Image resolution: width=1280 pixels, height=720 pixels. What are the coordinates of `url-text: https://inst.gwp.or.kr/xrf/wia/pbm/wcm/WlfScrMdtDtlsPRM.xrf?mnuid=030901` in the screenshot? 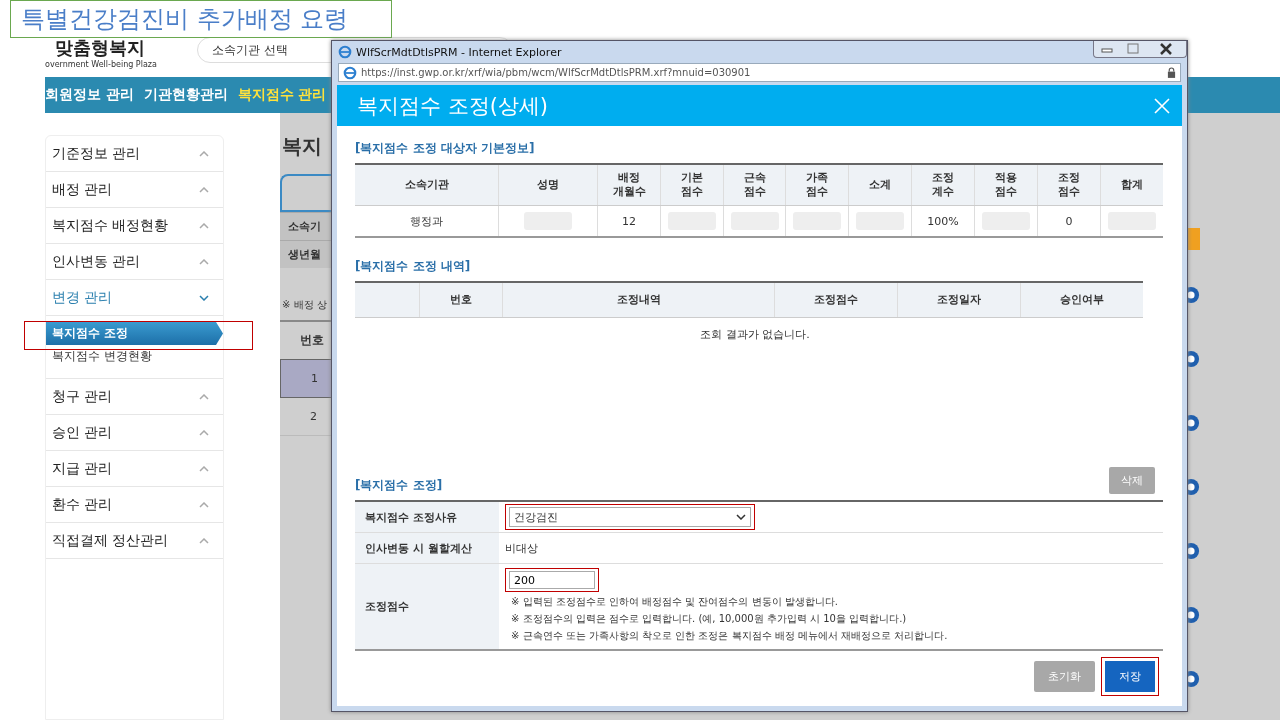 It's located at (556, 72).